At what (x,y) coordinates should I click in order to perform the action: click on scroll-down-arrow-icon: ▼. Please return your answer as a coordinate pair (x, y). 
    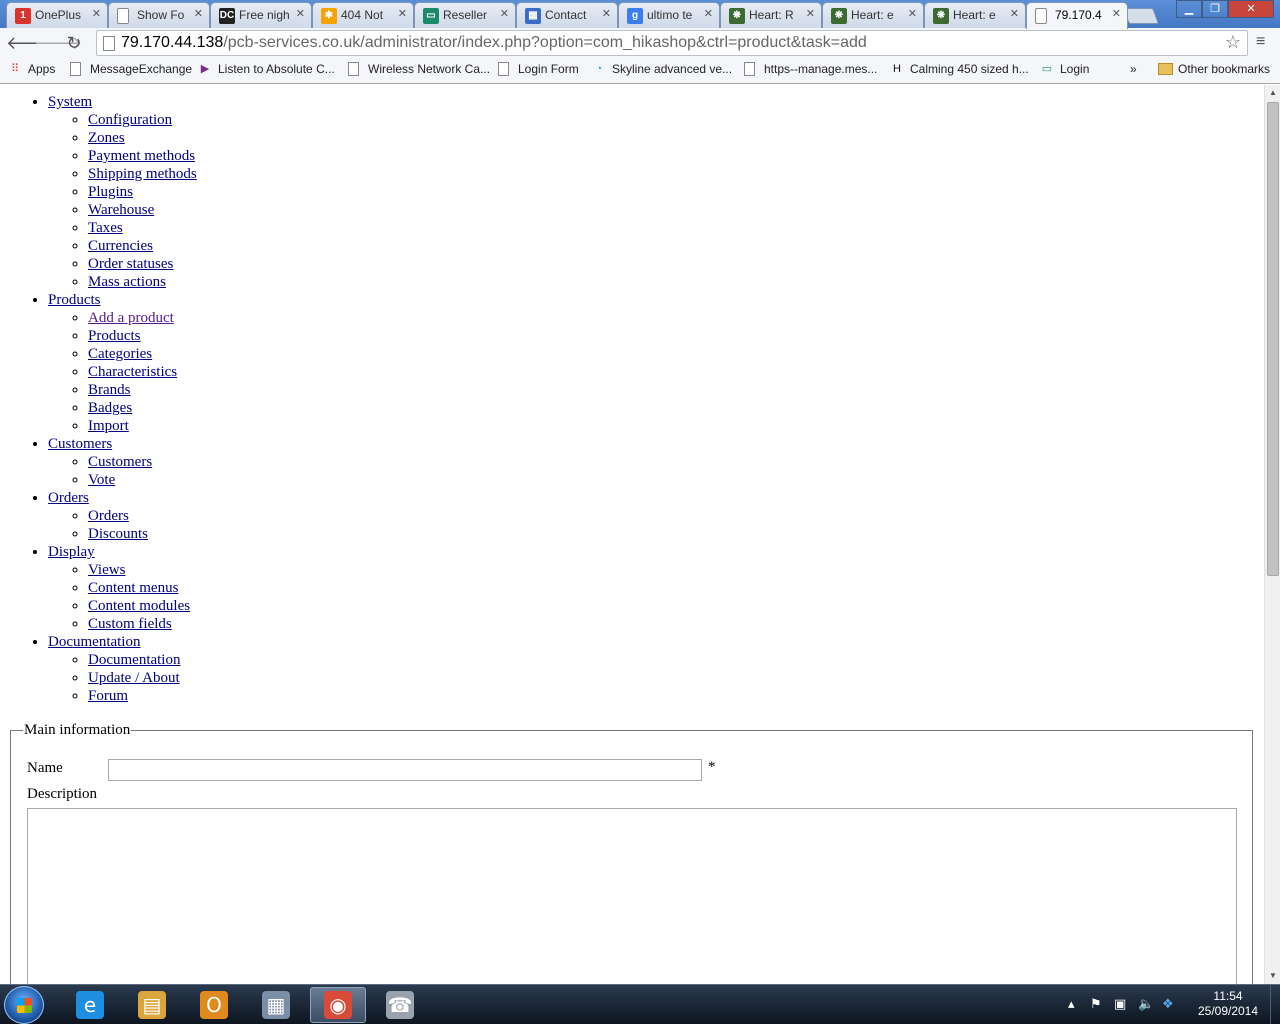
    Looking at the image, I should click on (1272, 976).